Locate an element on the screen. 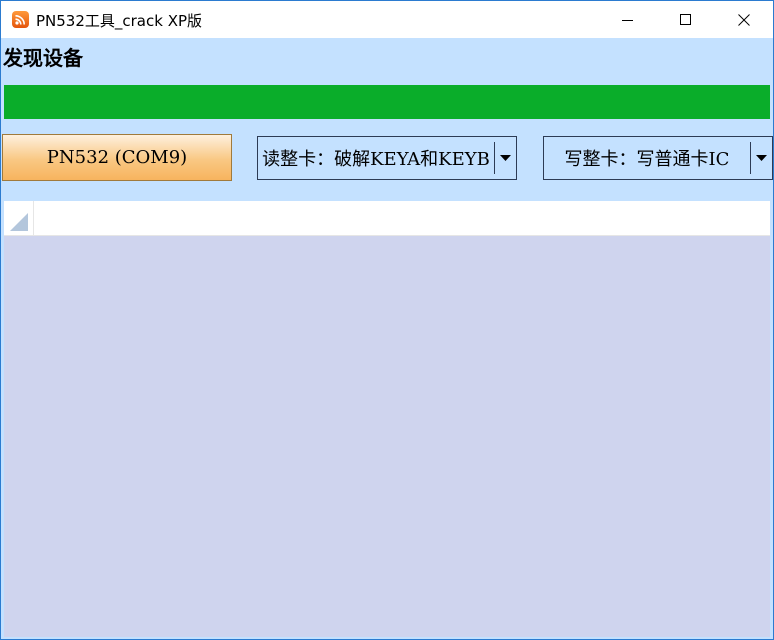 Image resolution: width=774 pixels, height=640 pixels. status-label: 发现设备 is located at coordinates (43, 58).